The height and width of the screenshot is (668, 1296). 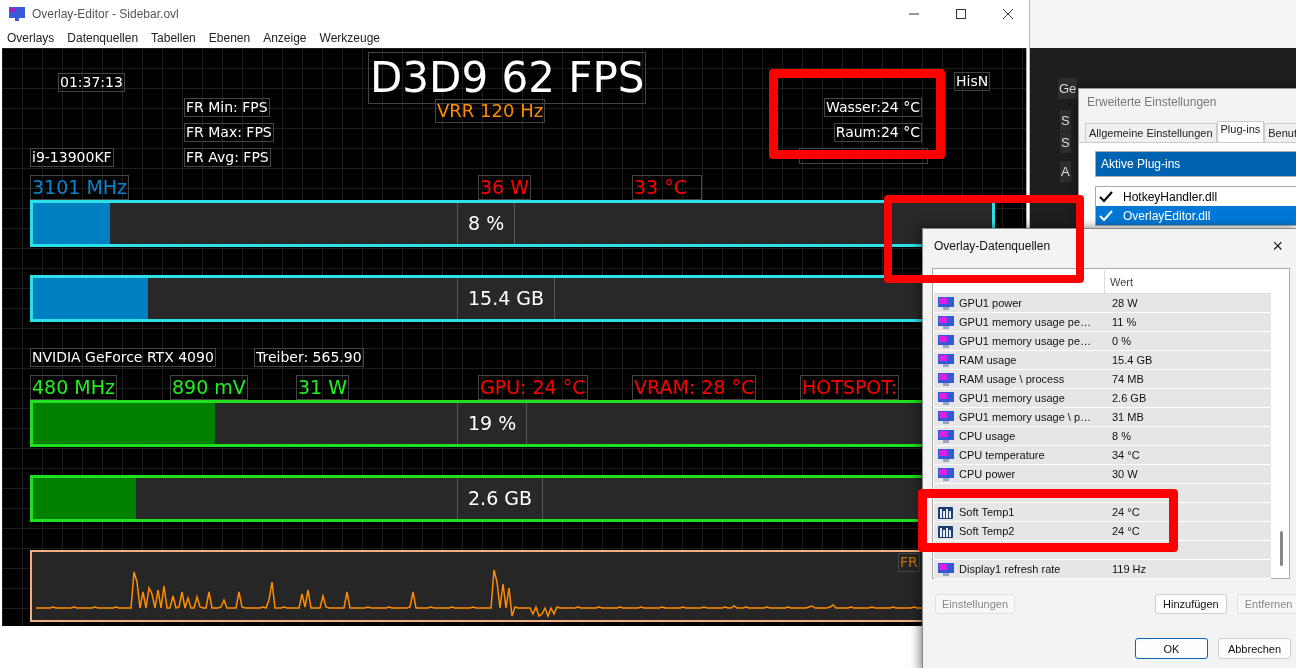 What do you see at coordinates (972, 81) in the screenshot?
I see `author-label: HisN` at bounding box center [972, 81].